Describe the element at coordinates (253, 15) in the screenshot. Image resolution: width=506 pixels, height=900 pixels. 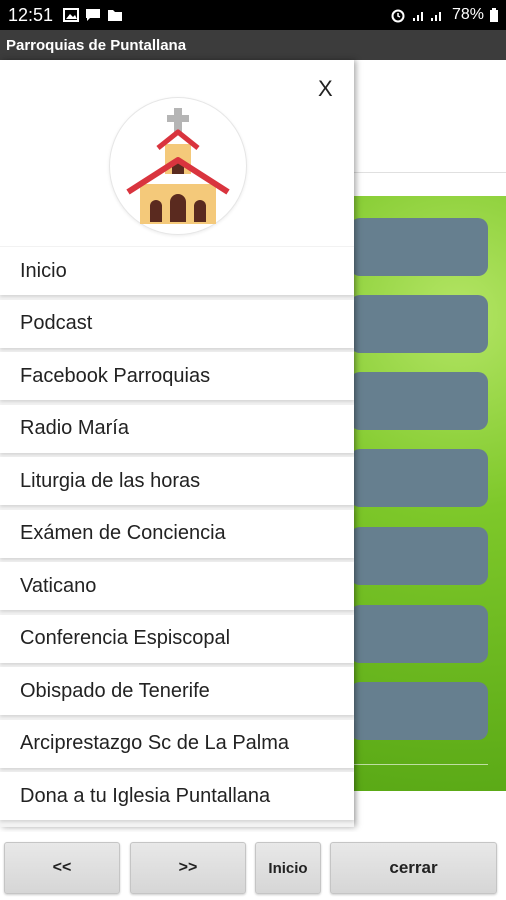
I see `status-bar: 12:51 78%` at that location.